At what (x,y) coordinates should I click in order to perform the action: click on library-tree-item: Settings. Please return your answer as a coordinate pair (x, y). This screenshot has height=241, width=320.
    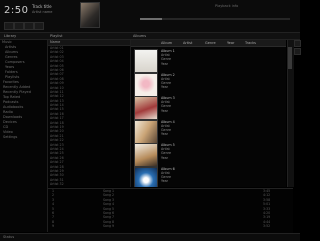
    Looking at the image, I should click on (23, 137).